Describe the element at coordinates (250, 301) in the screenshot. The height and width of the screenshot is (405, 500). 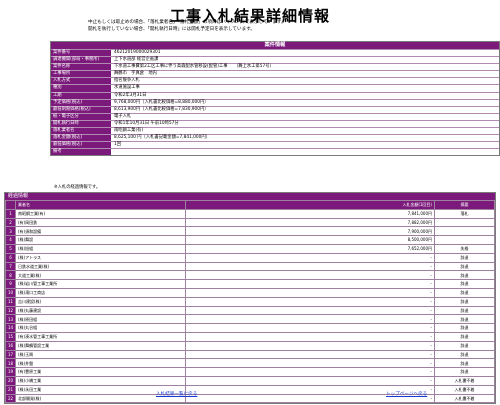
I see `table-row: 11 吉川建設(株) - 辞退` at that location.